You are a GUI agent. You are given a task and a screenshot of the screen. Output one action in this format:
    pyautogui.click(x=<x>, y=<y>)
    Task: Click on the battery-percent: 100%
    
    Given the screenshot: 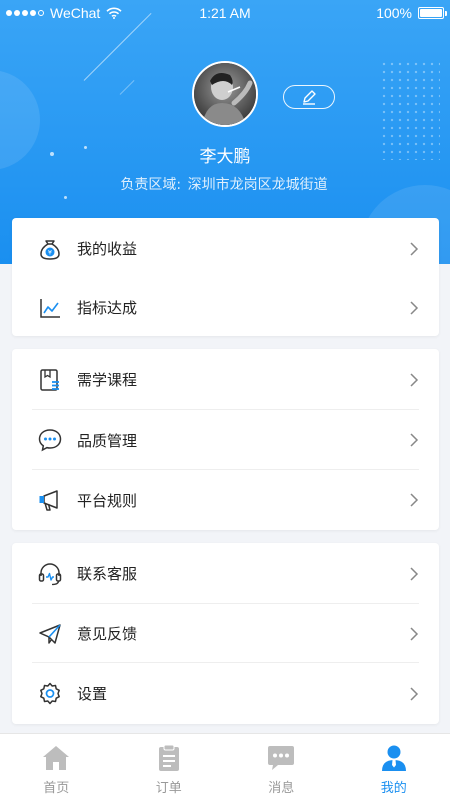 What is the action you would take?
    pyautogui.click(x=394, y=13)
    